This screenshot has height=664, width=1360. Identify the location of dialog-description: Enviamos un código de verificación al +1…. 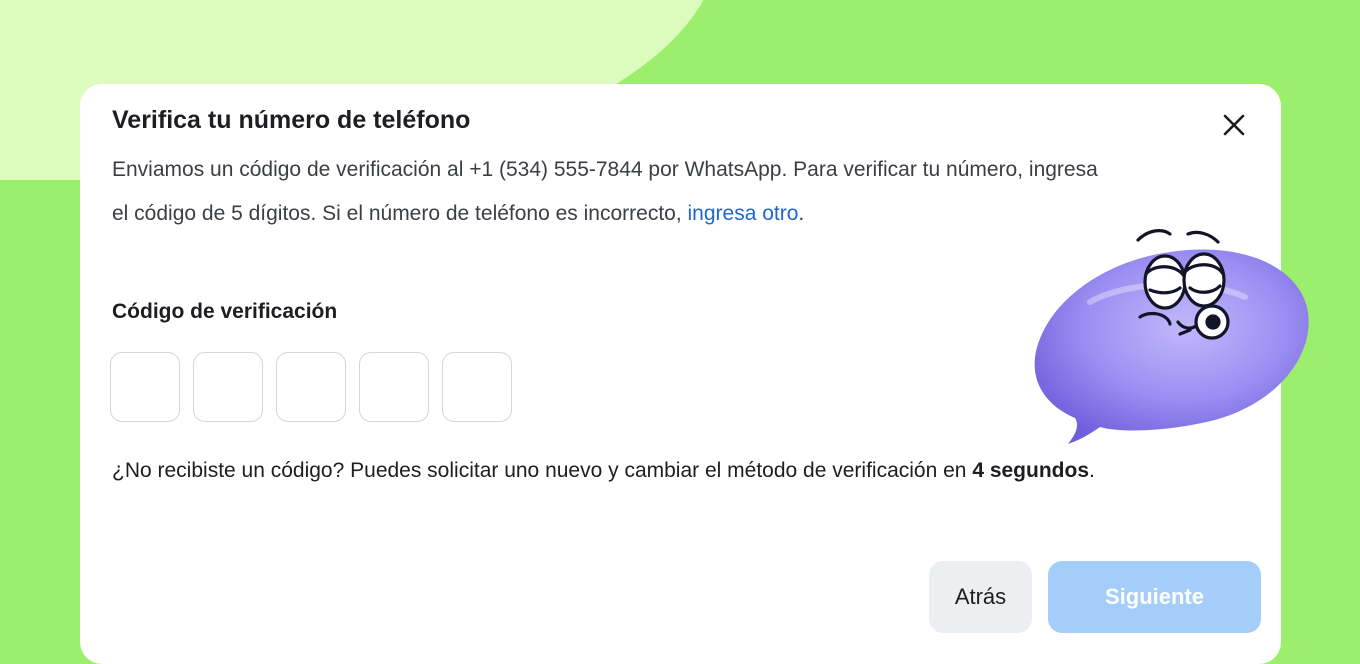
(612, 192).